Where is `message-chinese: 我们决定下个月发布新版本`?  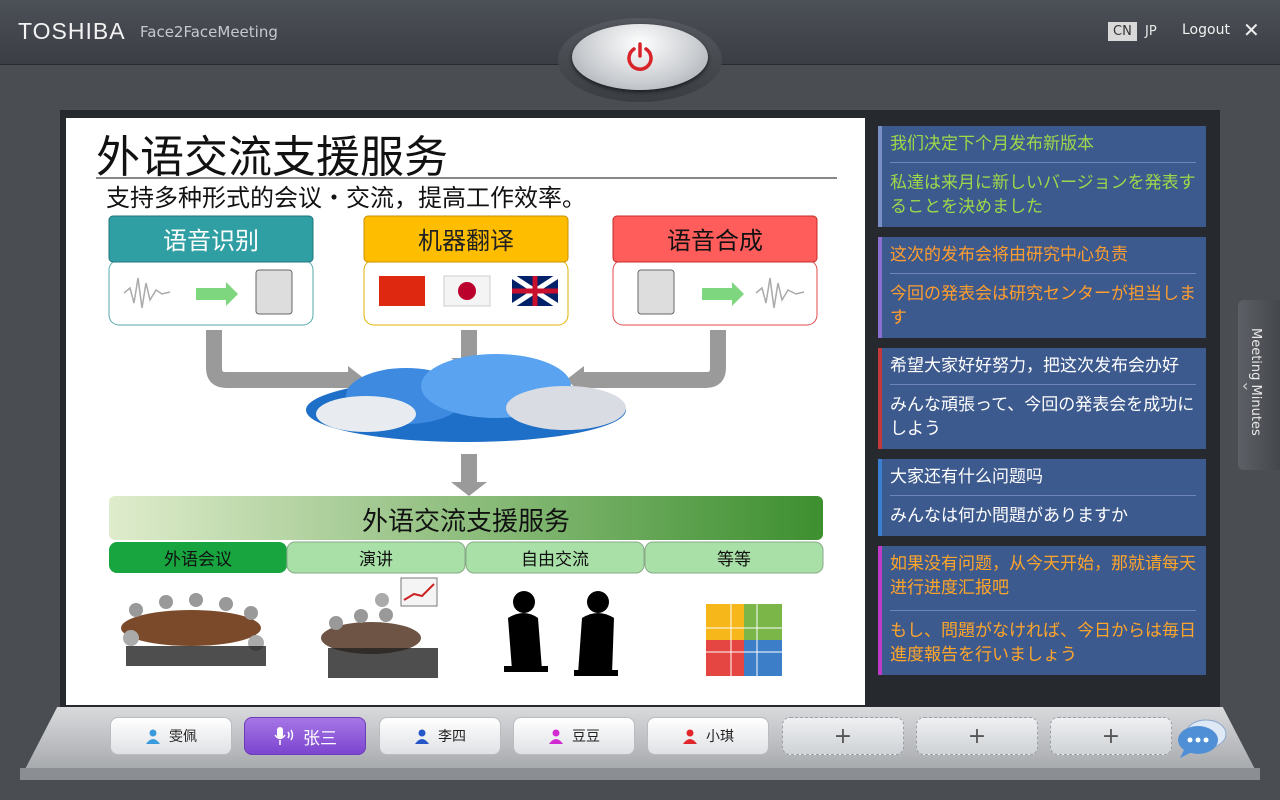 message-chinese: 我们决定下个月发布新版本 is located at coordinates (1043, 147).